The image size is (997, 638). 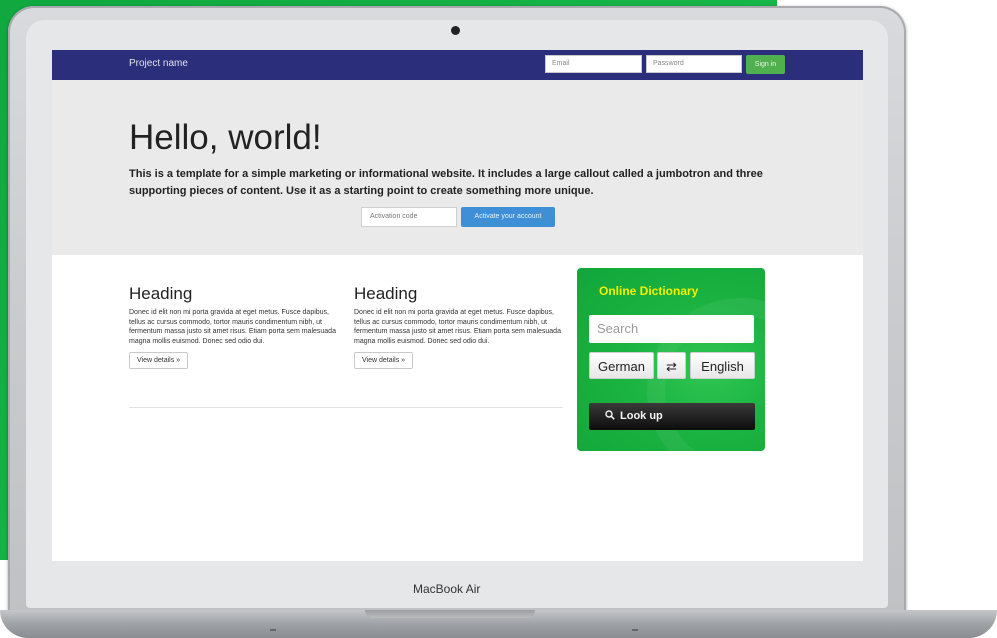 What do you see at coordinates (671, 329) in the screenshot?
I see `dictionary-search-input: Search` at bounding box center [671, 329].